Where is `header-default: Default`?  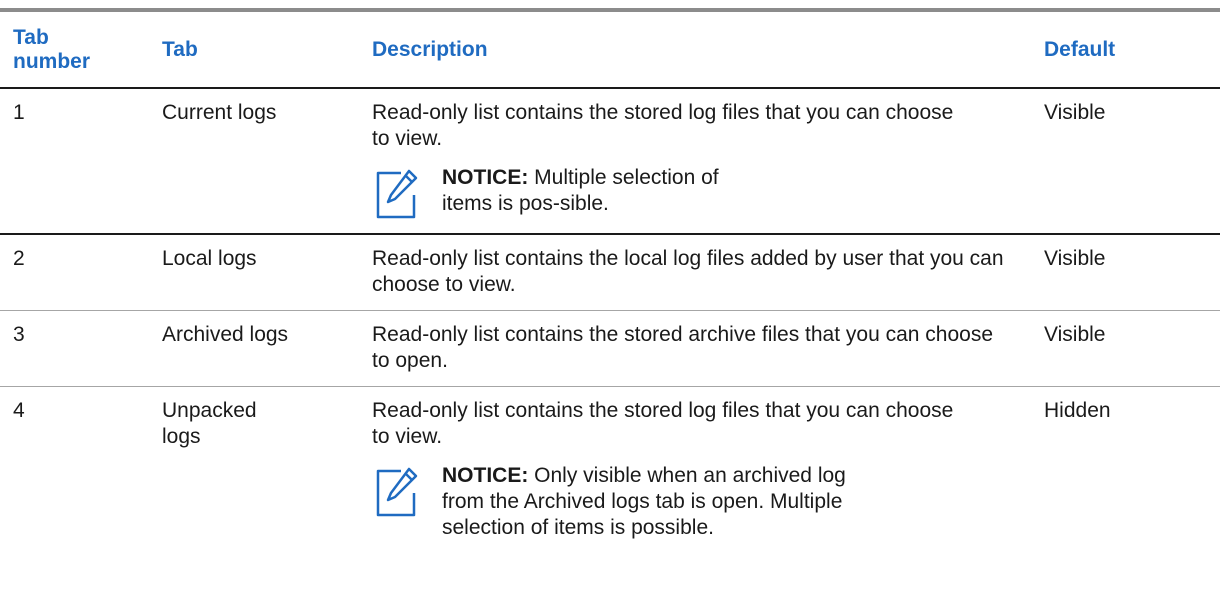
header-default: Default is located at coordinates (1080, 49).